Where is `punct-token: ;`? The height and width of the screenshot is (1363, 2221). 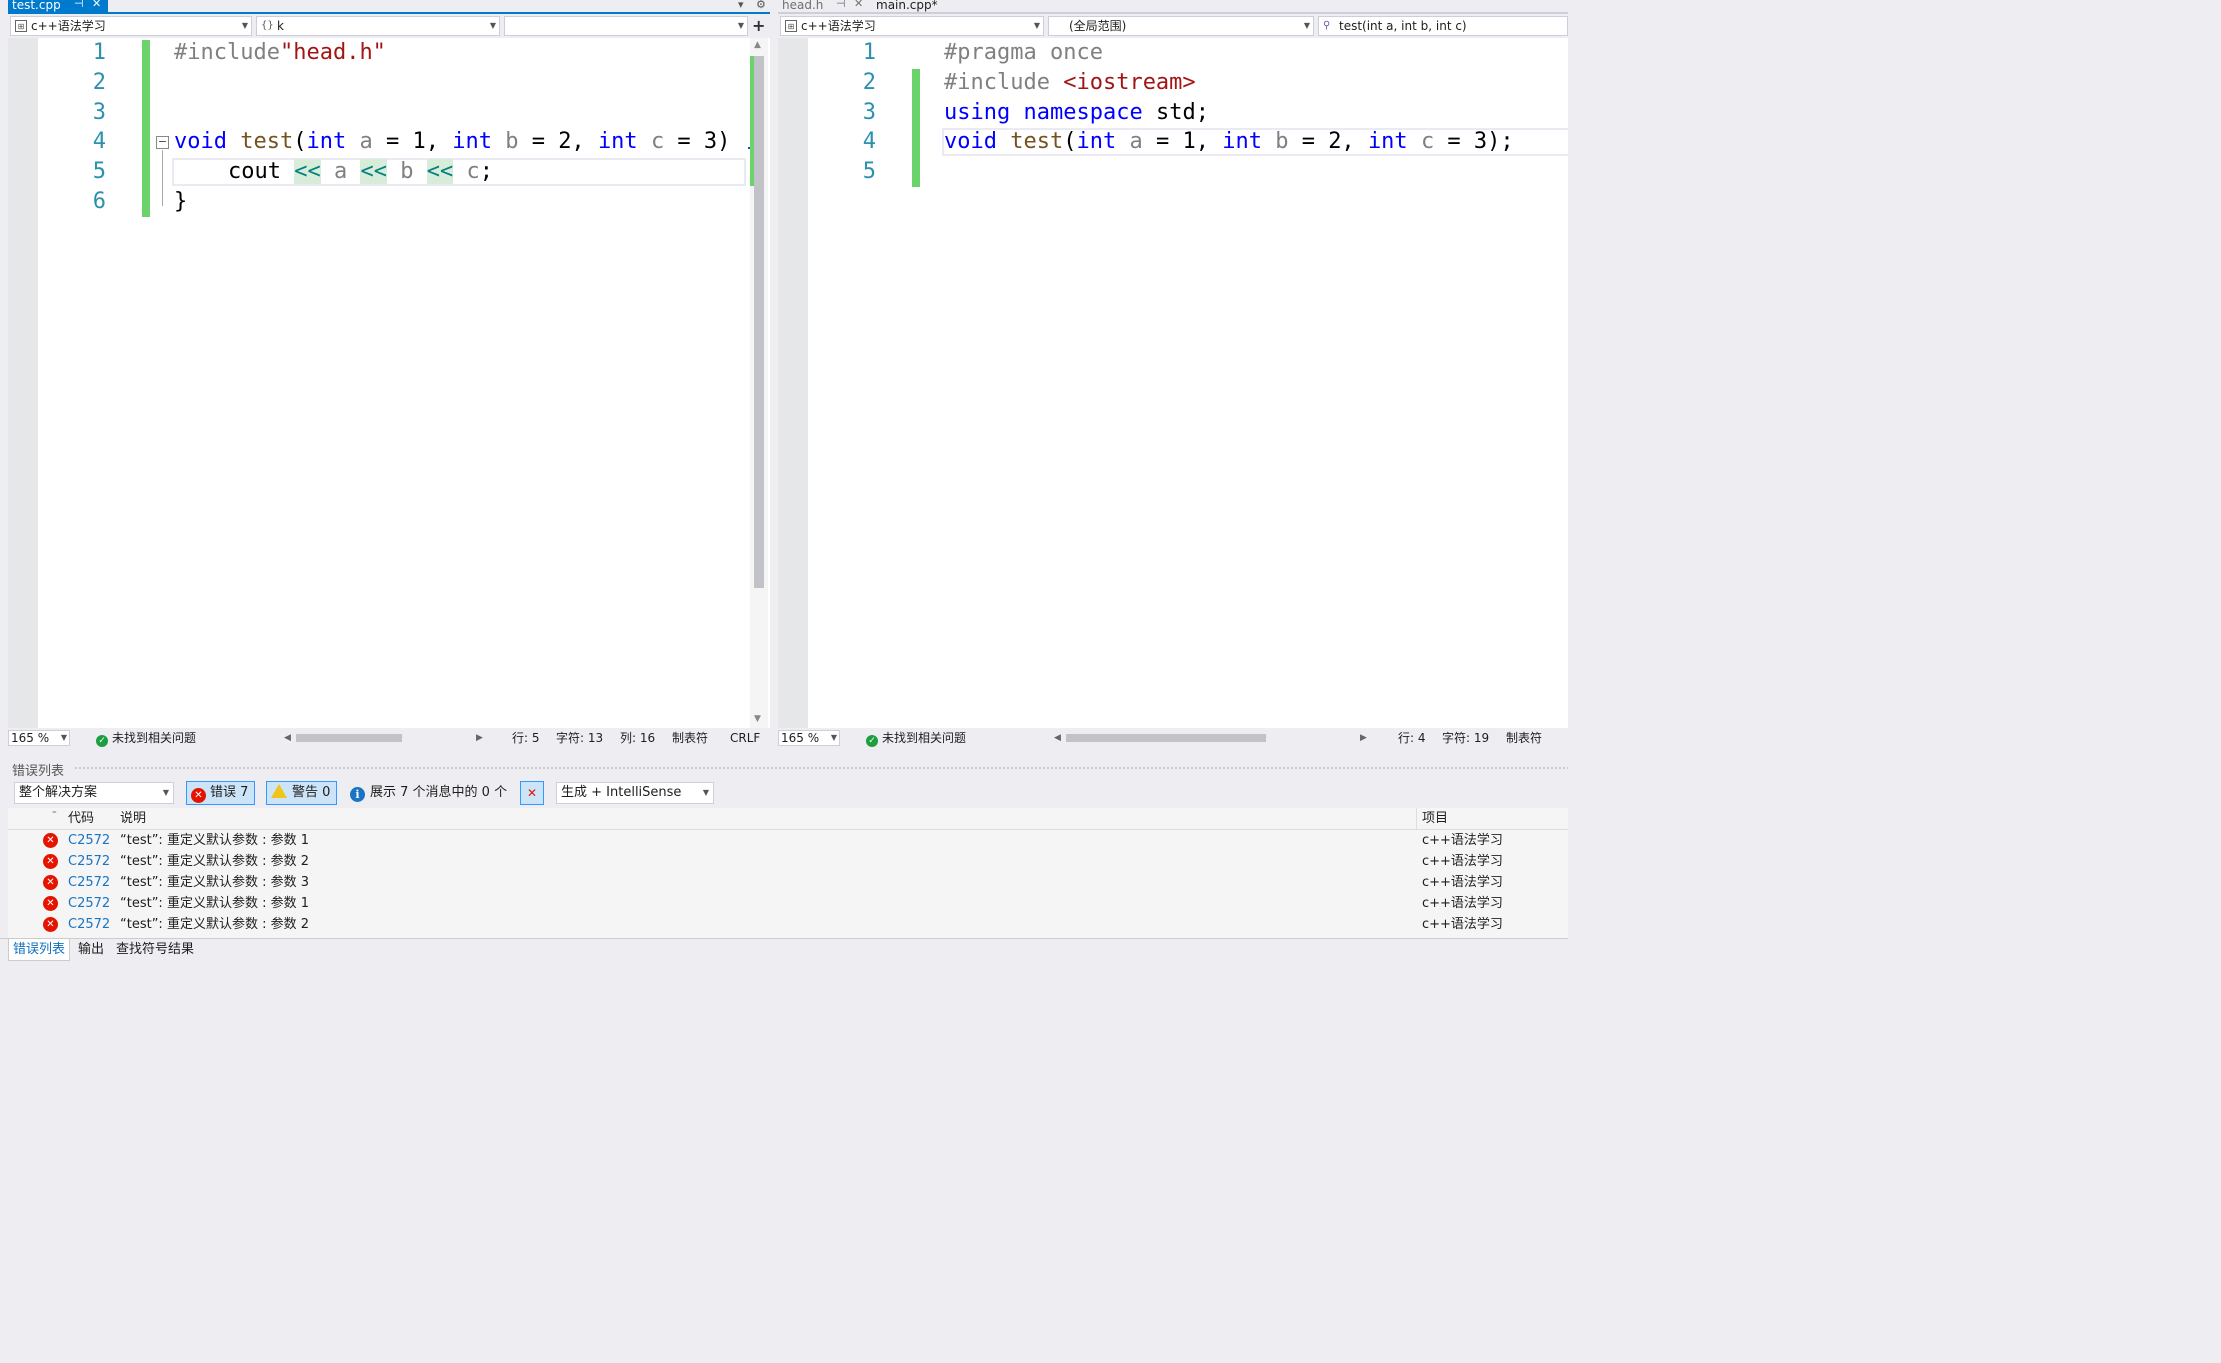
punct-token: ; is located at coordinates (486, 171).